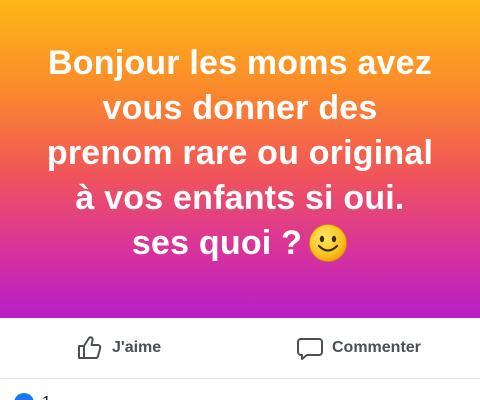  I want to click on post-text-last-line: ses quoi ?, so click(240, 243).